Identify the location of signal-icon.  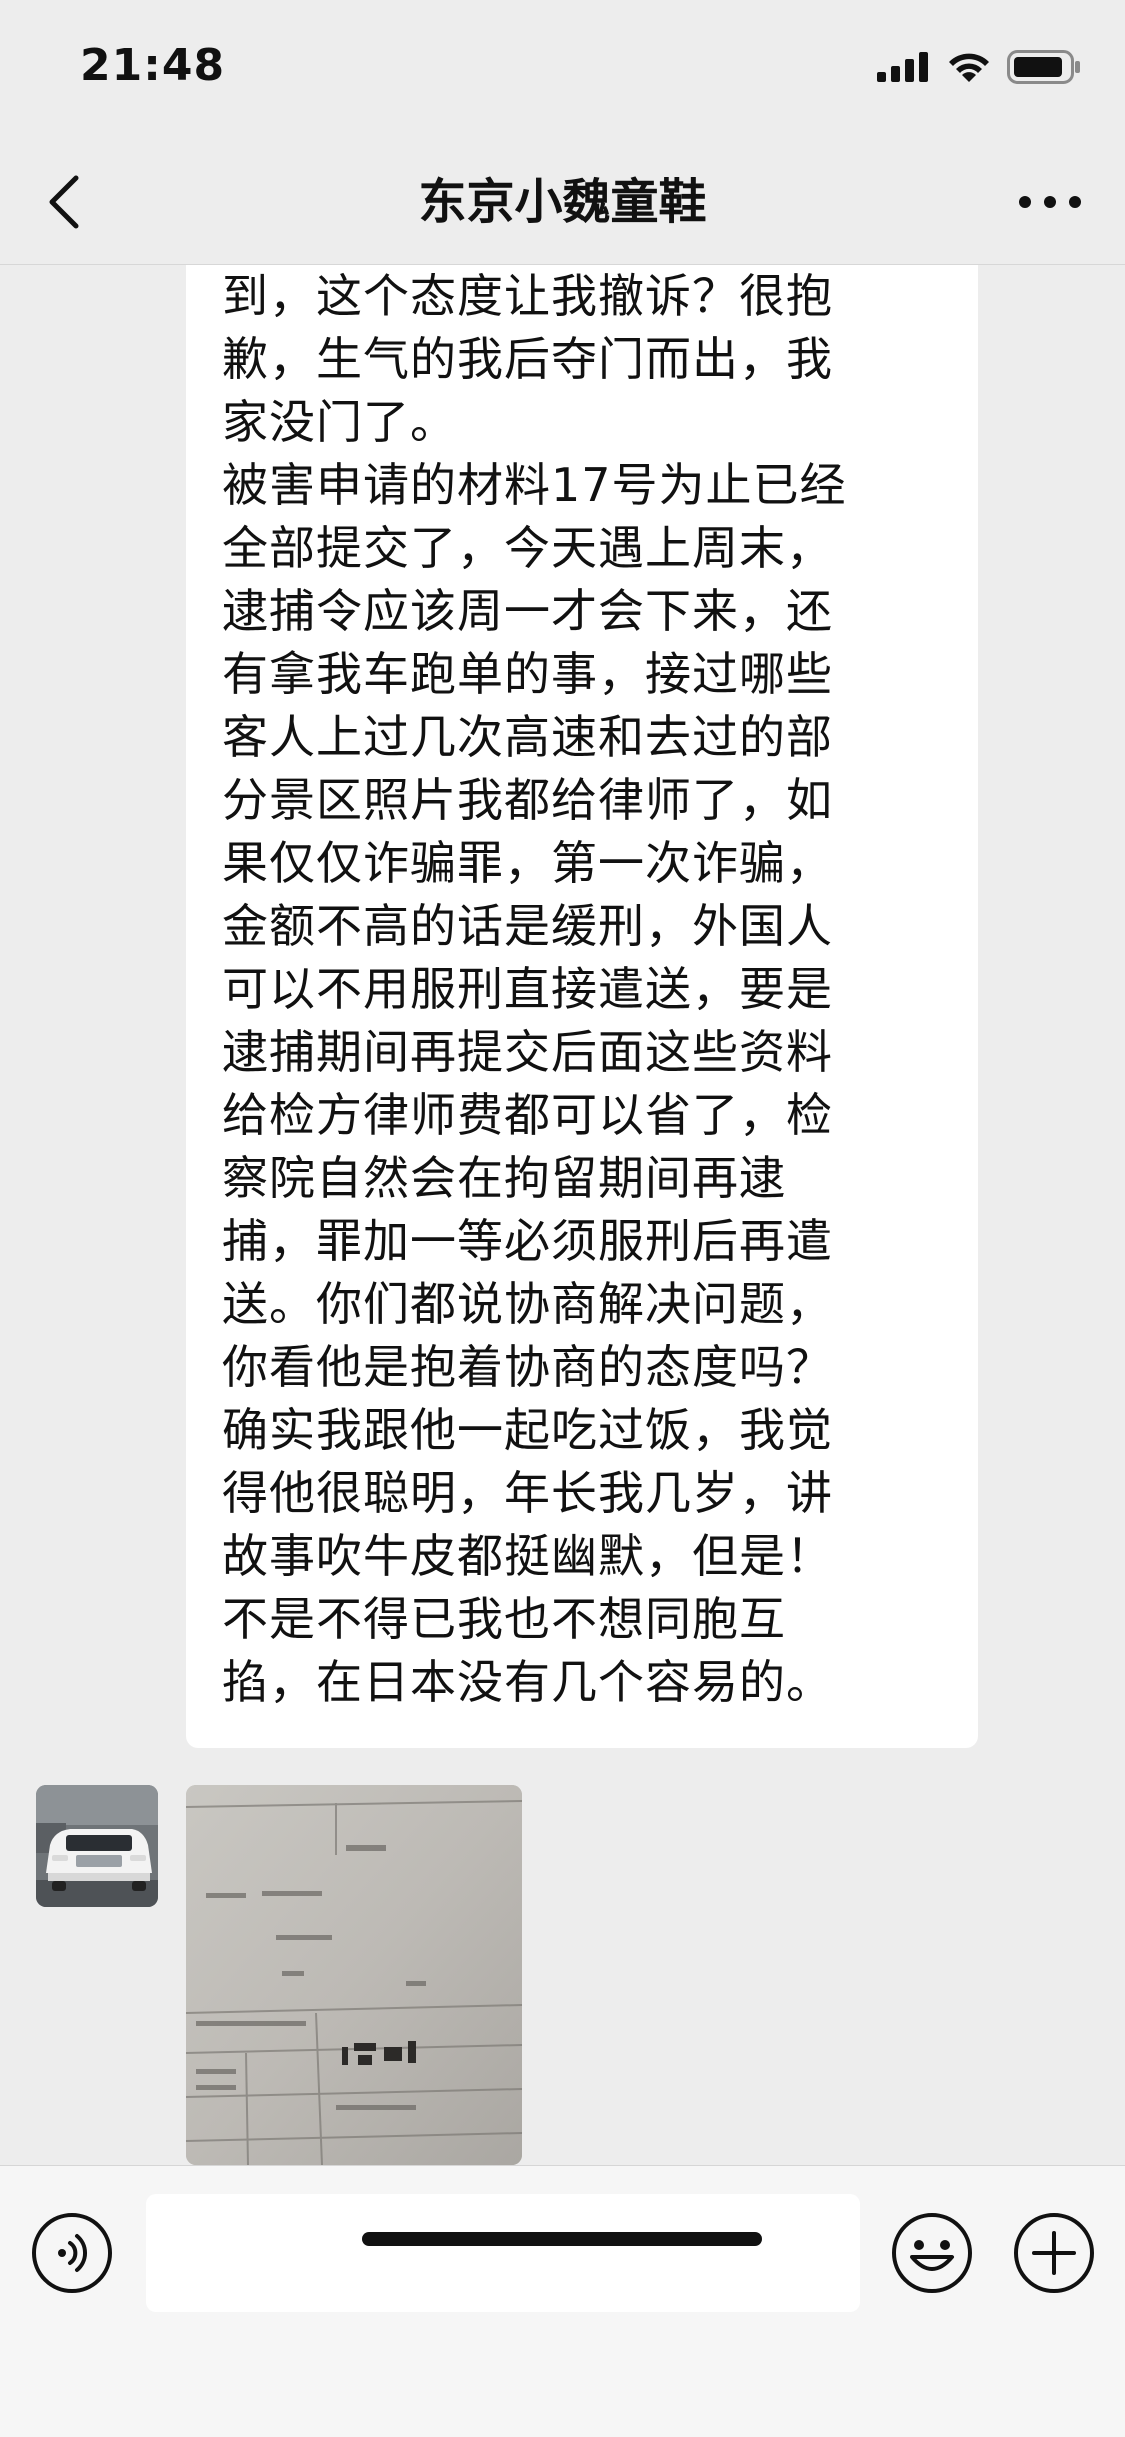
(902, 67).